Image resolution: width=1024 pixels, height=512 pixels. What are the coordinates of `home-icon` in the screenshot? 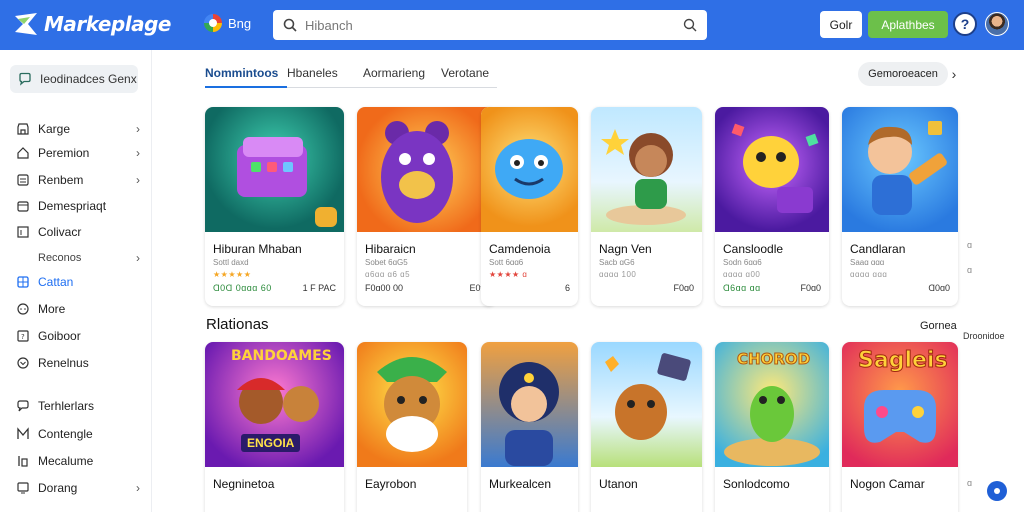 It's located at (23, 153).